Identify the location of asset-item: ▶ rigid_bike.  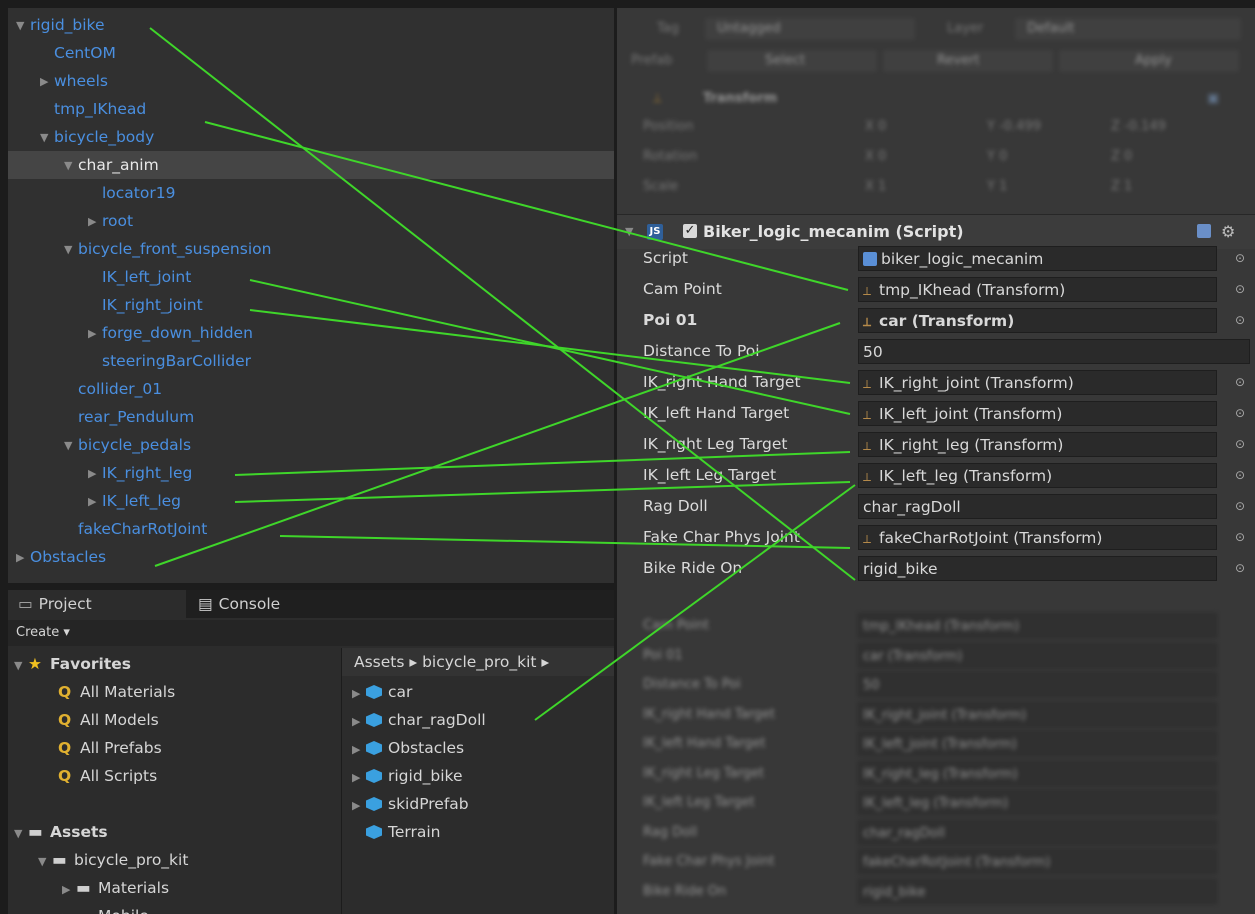
(407, 776).